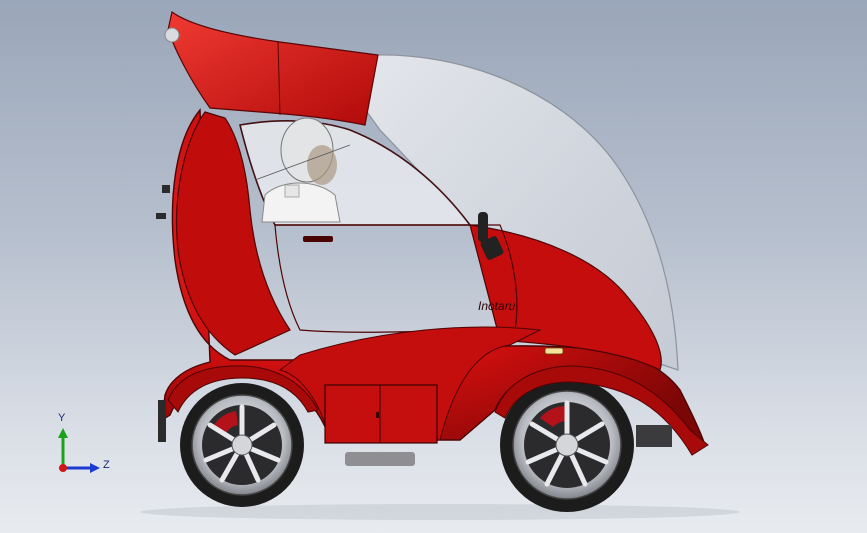 Image resolution: width=867 pixels, height=533 pixels. Describe the element at coordinates (172, 35) in the screenshot. I see `rear-light-top` at that location.